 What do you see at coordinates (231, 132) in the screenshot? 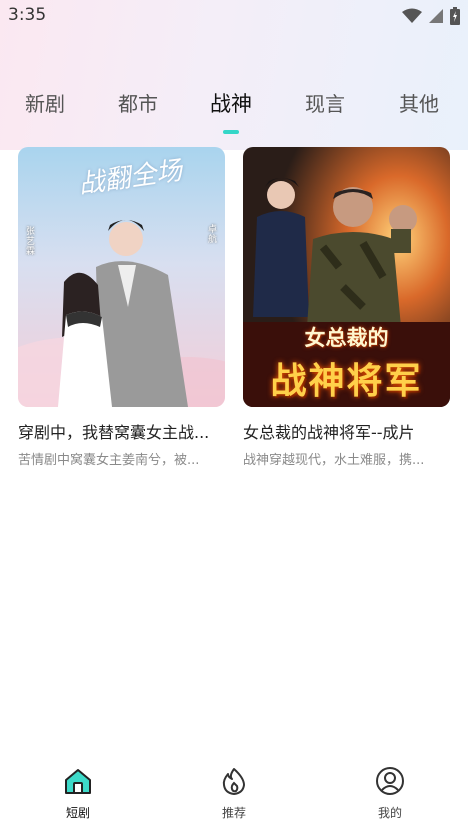
I see `active-tab-indicator` at bounding box center [231, 132].